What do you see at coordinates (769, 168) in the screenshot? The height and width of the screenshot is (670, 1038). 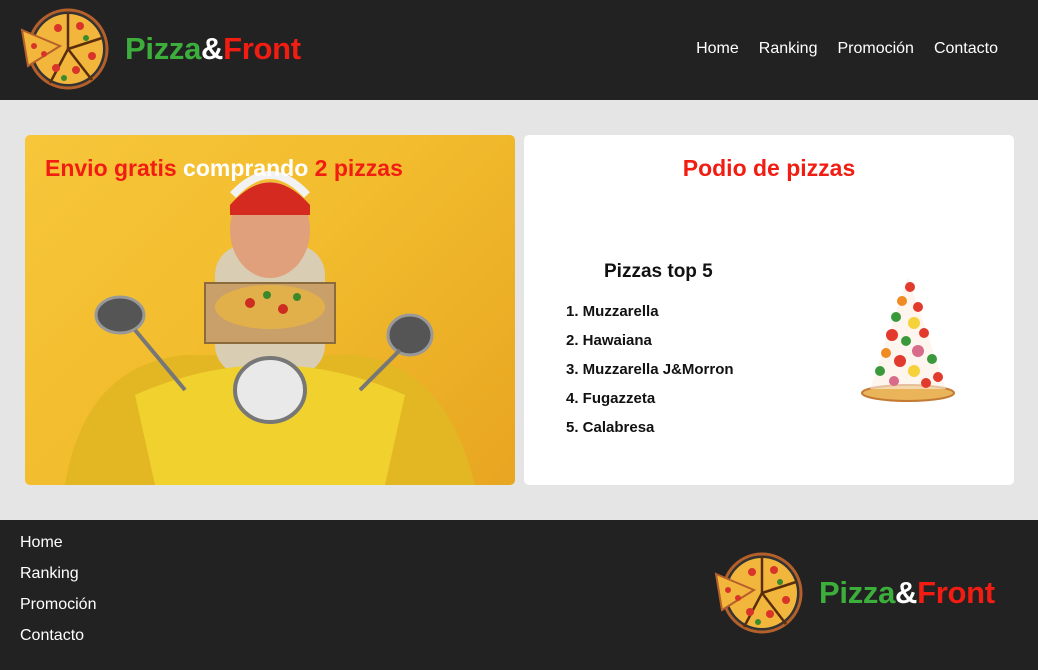 I see `podio-title: Podio de pizzas` at bounding box center [769, 168].